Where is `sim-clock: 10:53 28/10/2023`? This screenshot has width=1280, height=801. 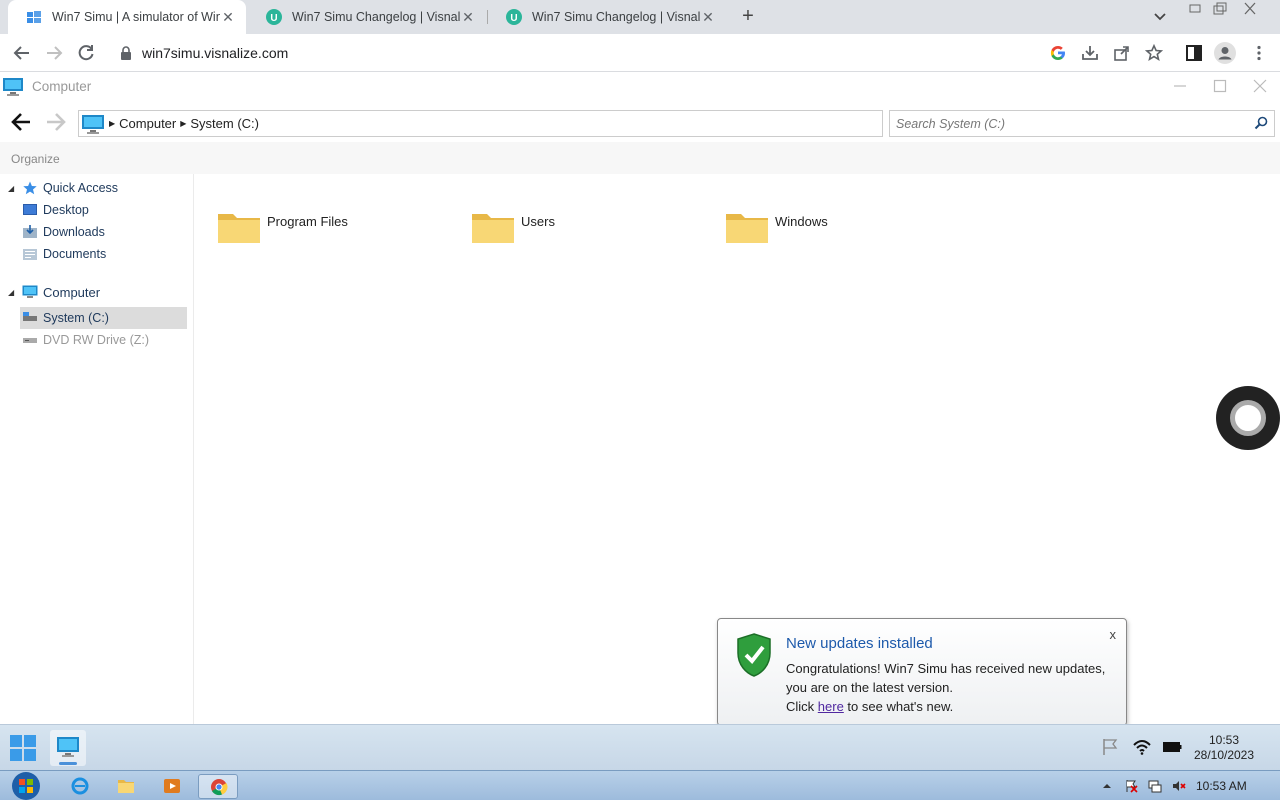 sim-clock: 10:53 28/10/2023 is located at coordinates (1224, 748).